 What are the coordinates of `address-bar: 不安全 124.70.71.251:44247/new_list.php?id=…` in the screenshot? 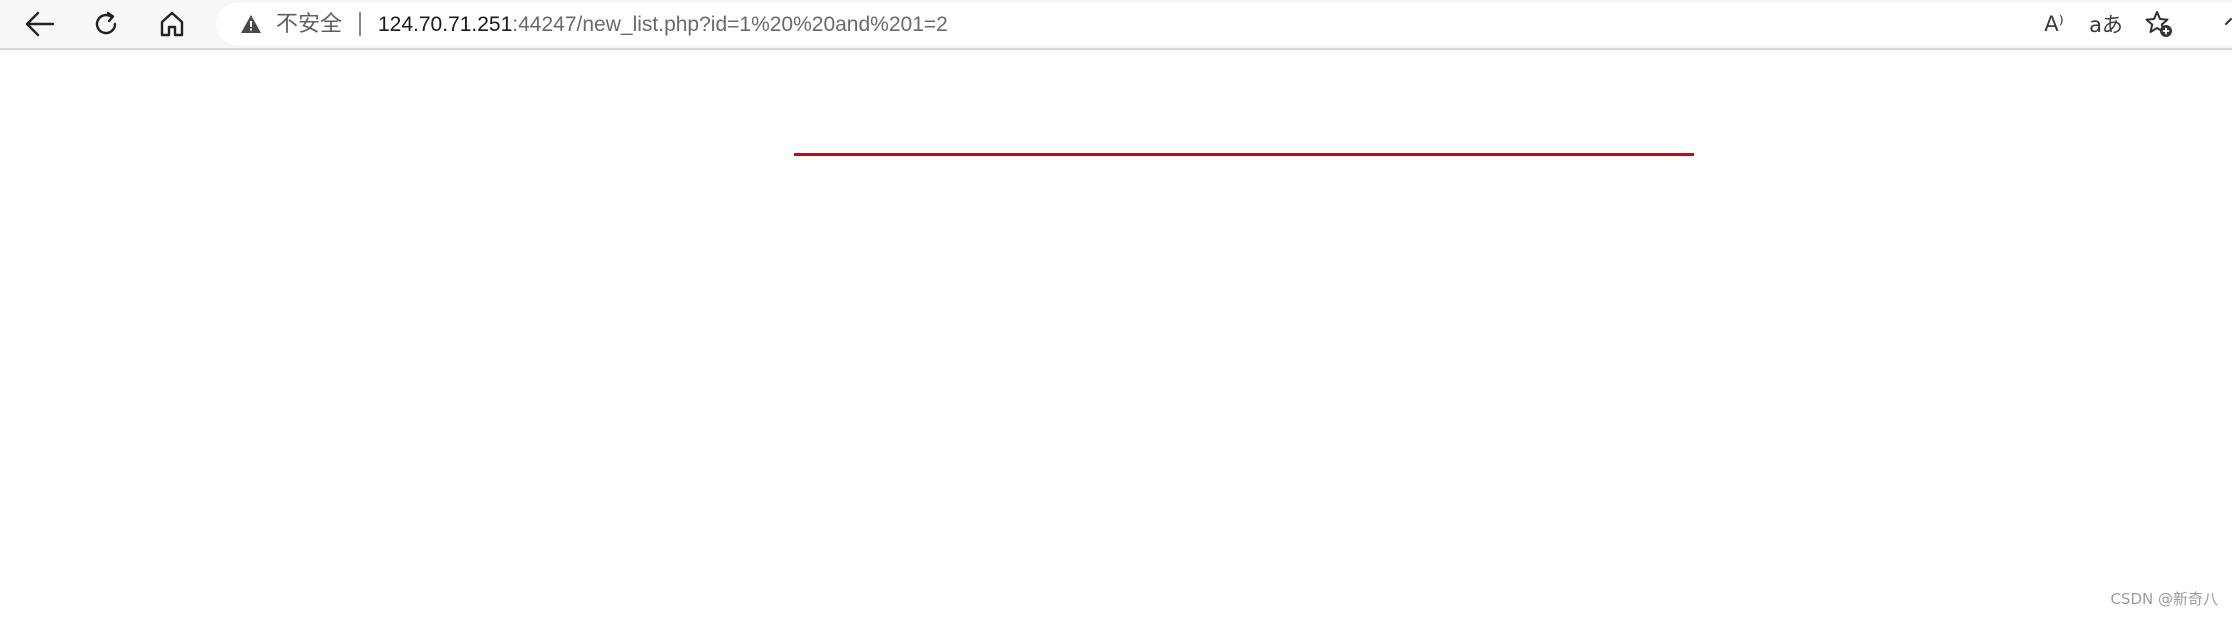 It's located at (1224, 24).